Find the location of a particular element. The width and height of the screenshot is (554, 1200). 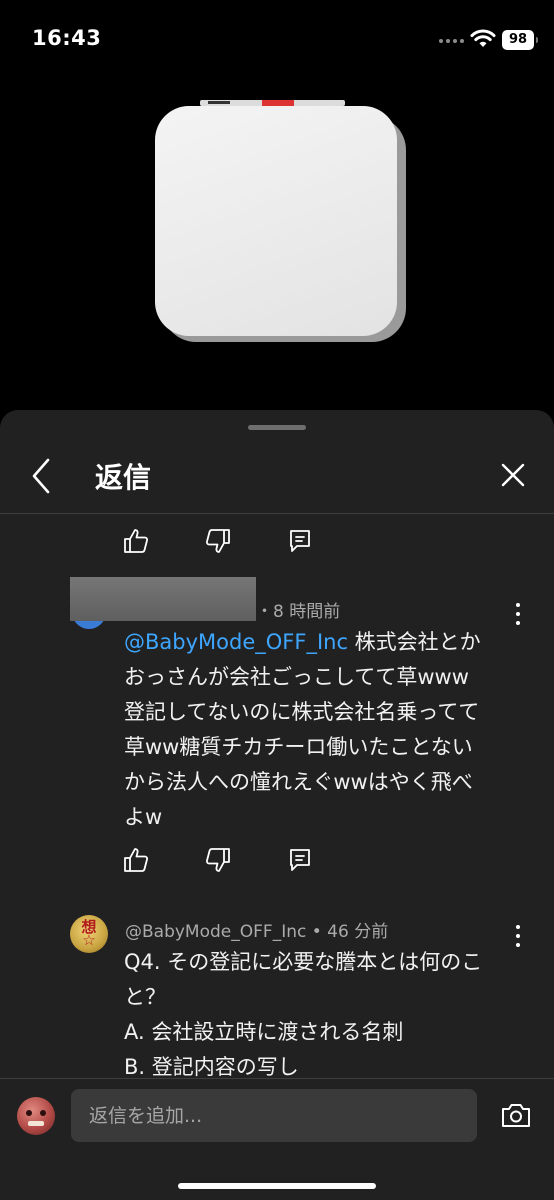

reply-composer is located at coordinates (277, 1139).